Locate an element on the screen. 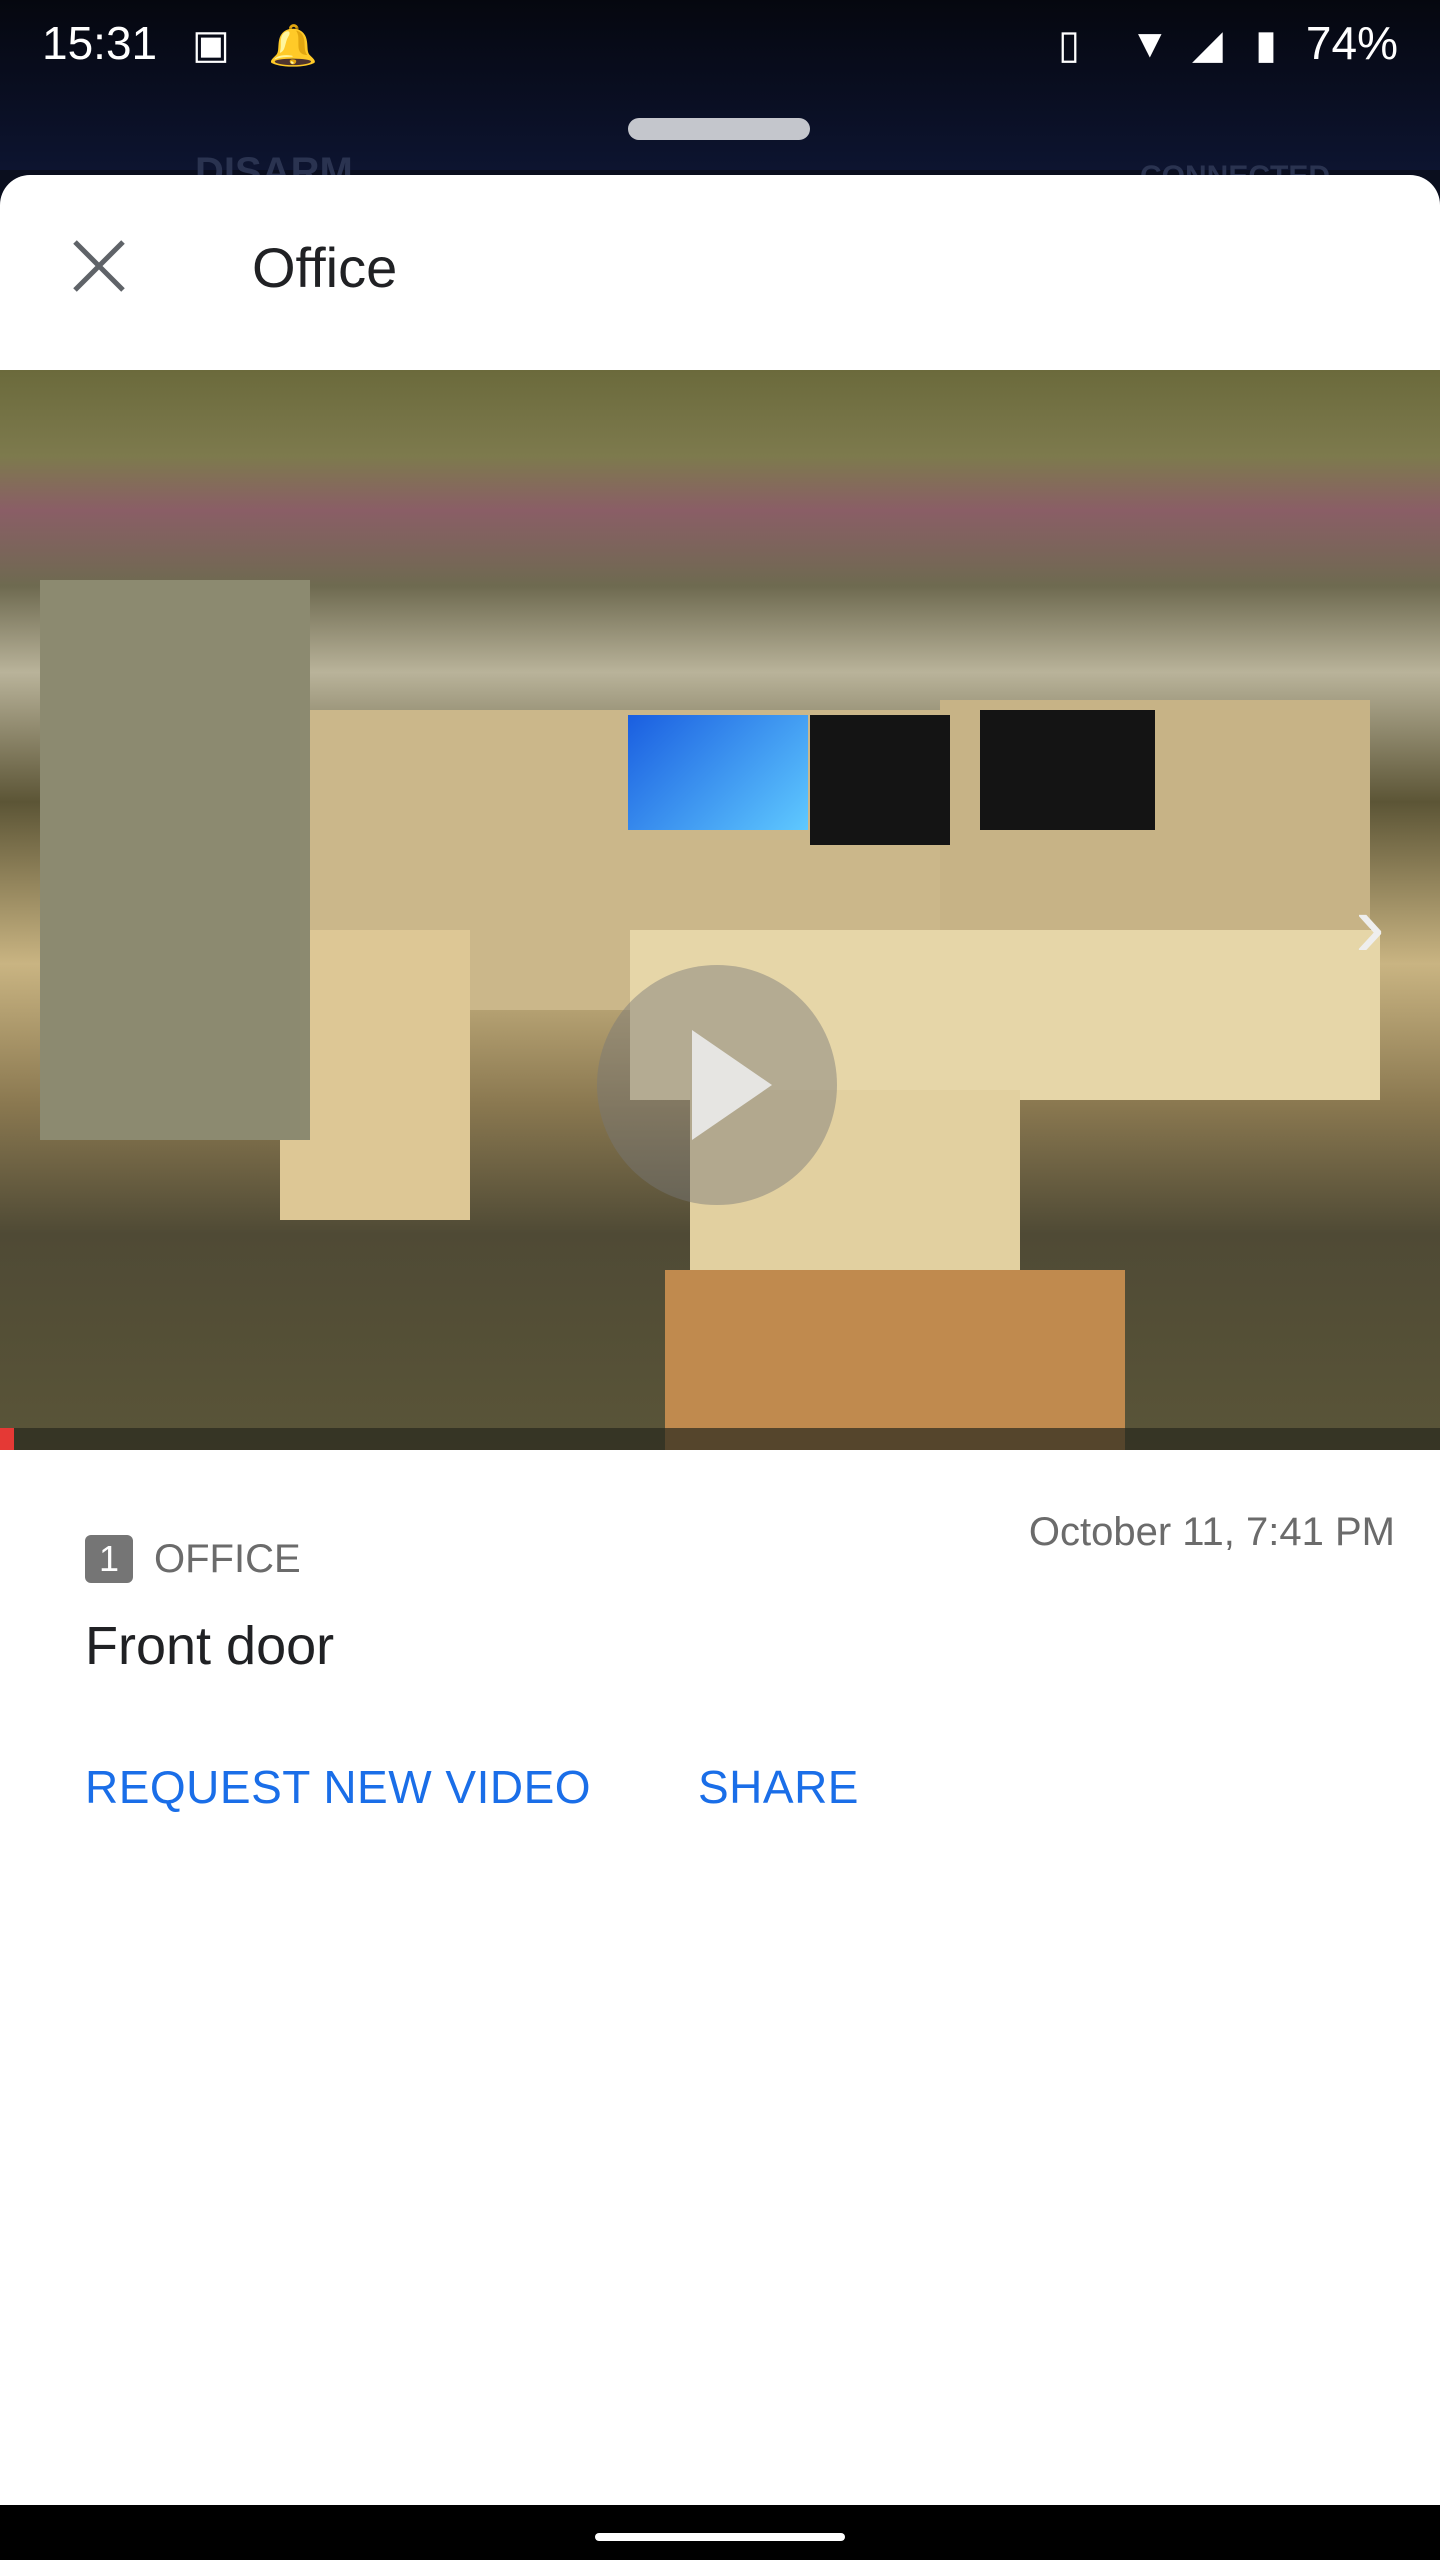 The height and width of the screenshot is (2560, 1440). alarm-icon: 🔔 is located at coordinates (293, 46).